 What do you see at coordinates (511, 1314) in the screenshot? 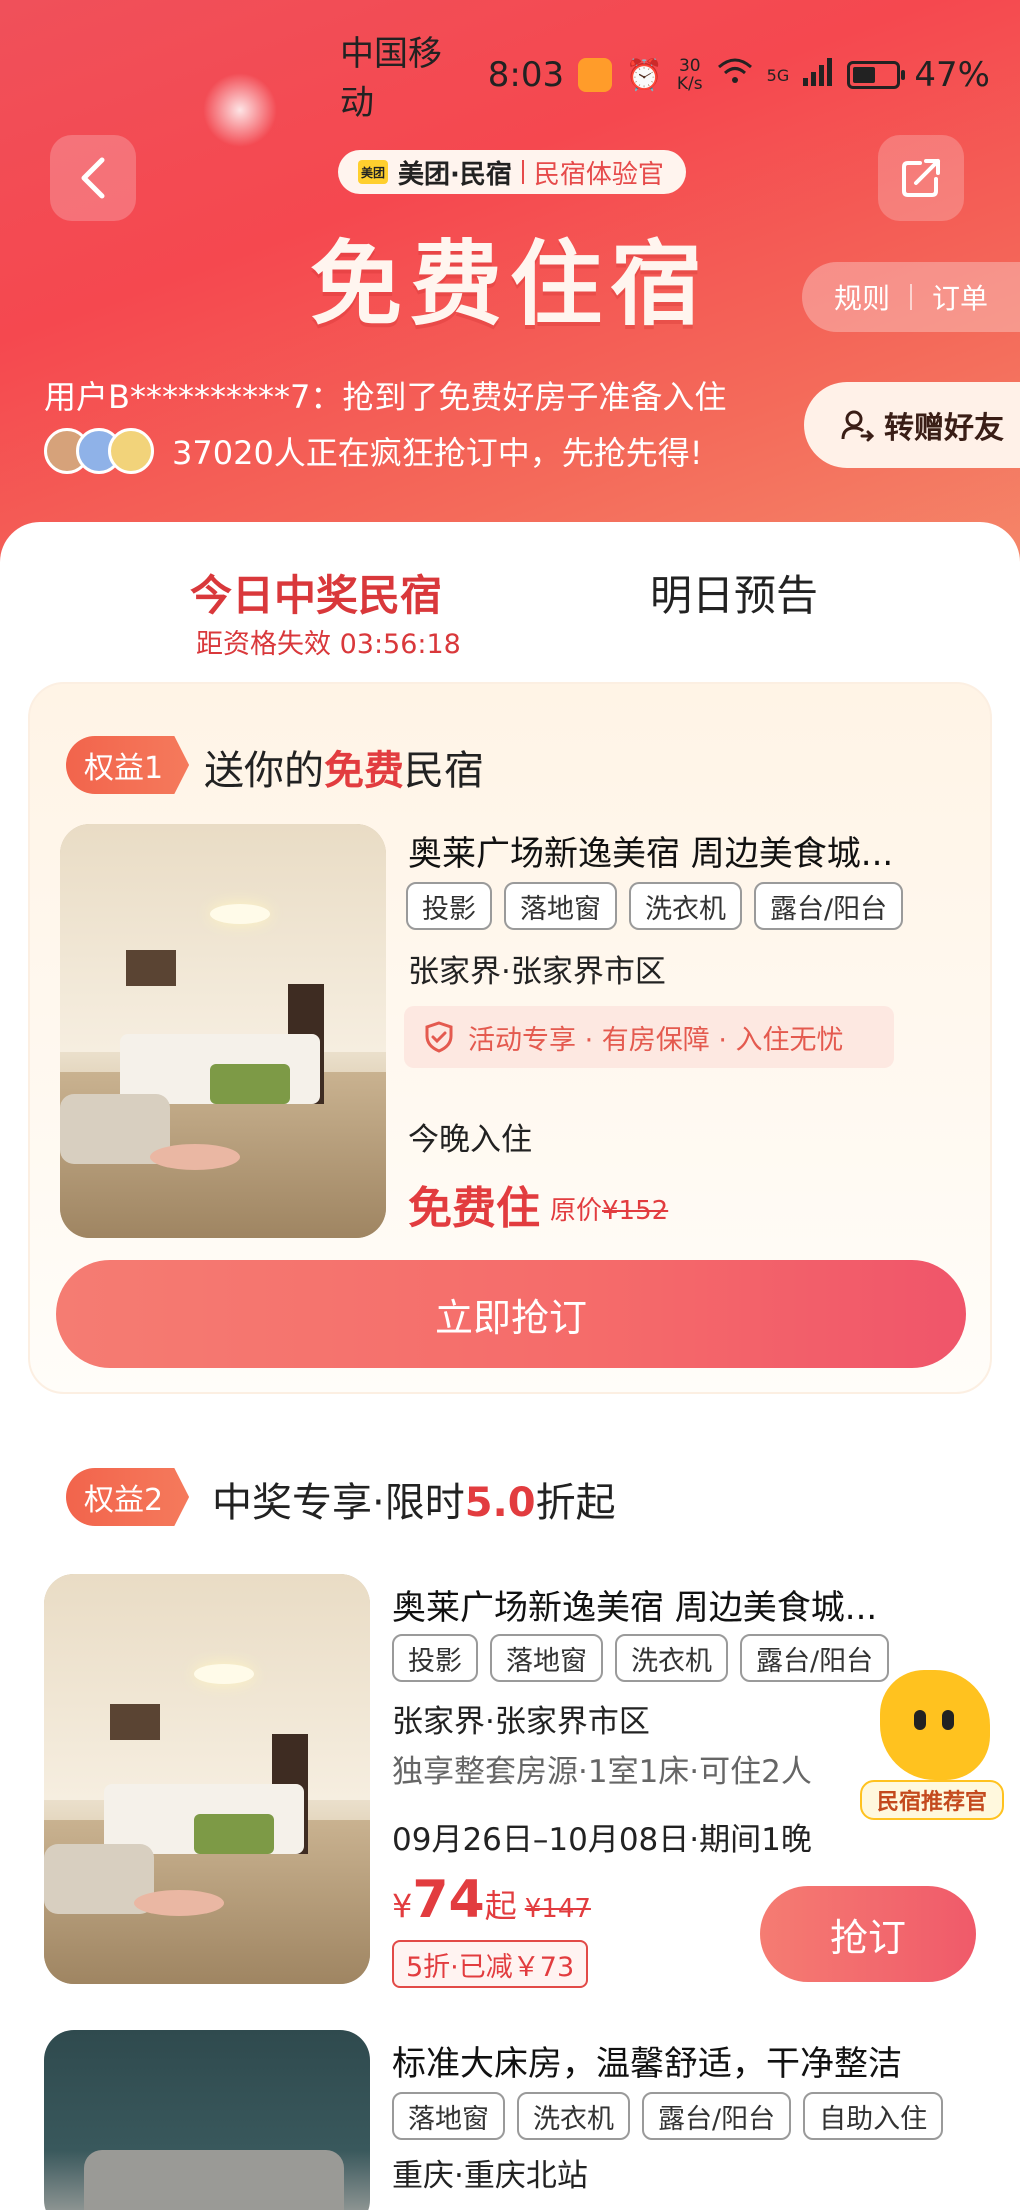
I see `book-now-button: 立即抢订` at bounding box center [511, 1314].